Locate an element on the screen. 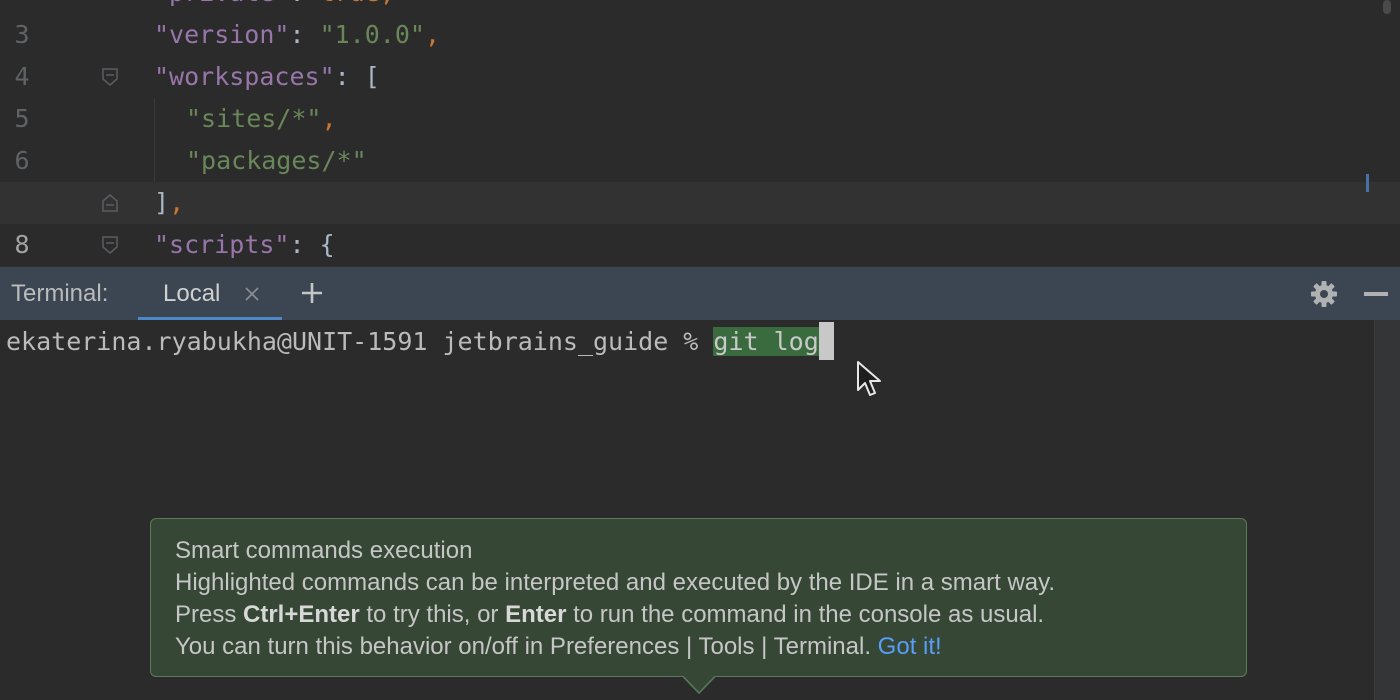 This screenshot has width=1400, height=700. got-it-link: Got it! is located at coordinates (910, 646).